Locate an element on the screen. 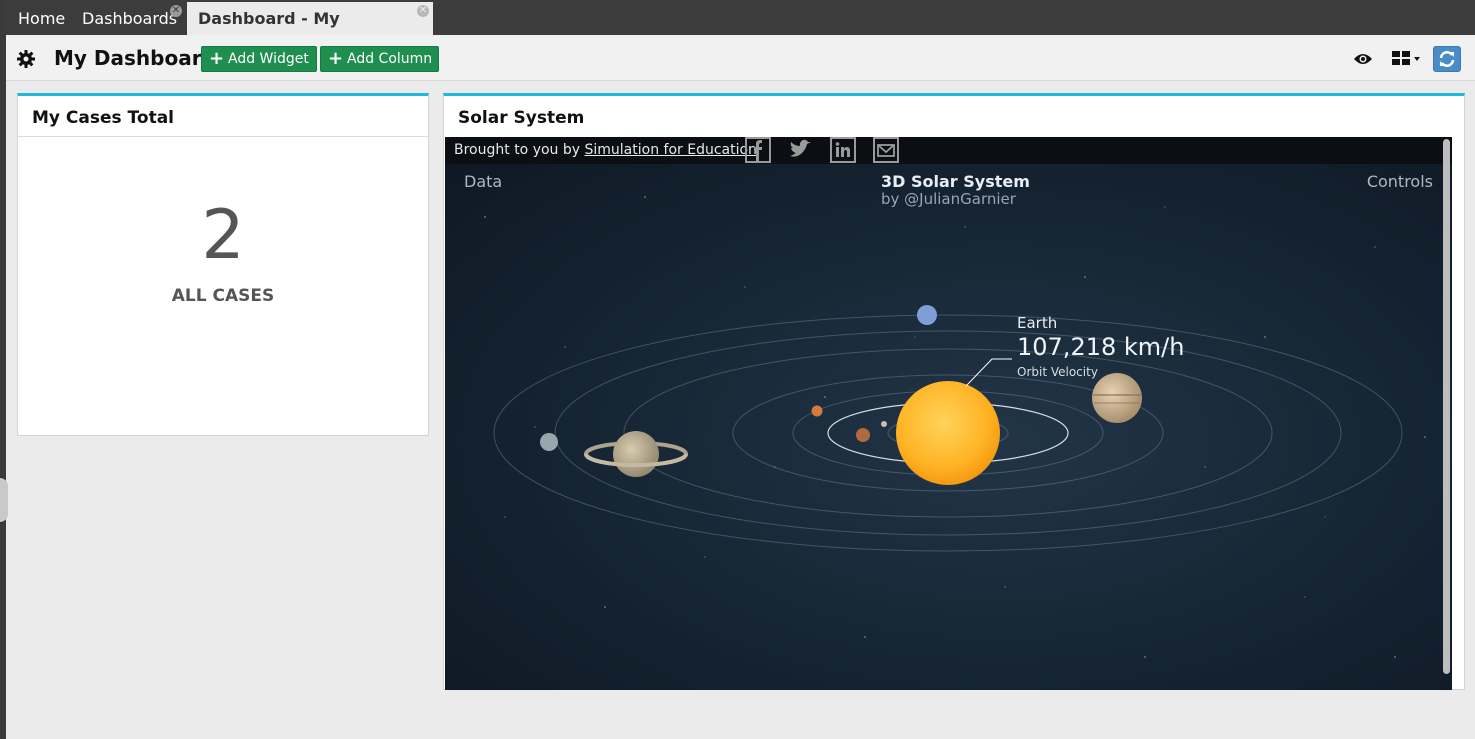 Image resolution: width=1475 pixels, height=739 pixels. tab-label: Dashboards is located at coordinates (130, 18).